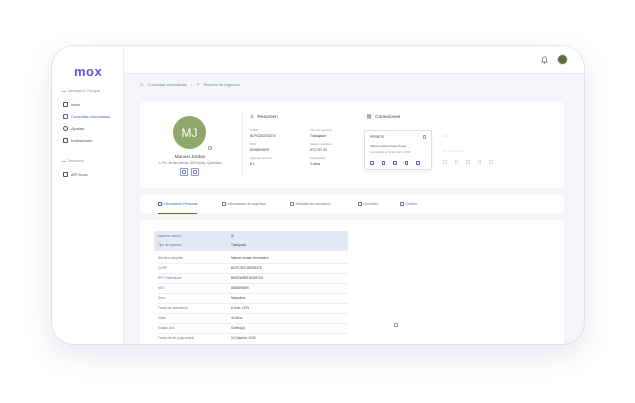 The width and height of the screenshot is (635, 403). I want to click on user-avatar, so click(562, 59).